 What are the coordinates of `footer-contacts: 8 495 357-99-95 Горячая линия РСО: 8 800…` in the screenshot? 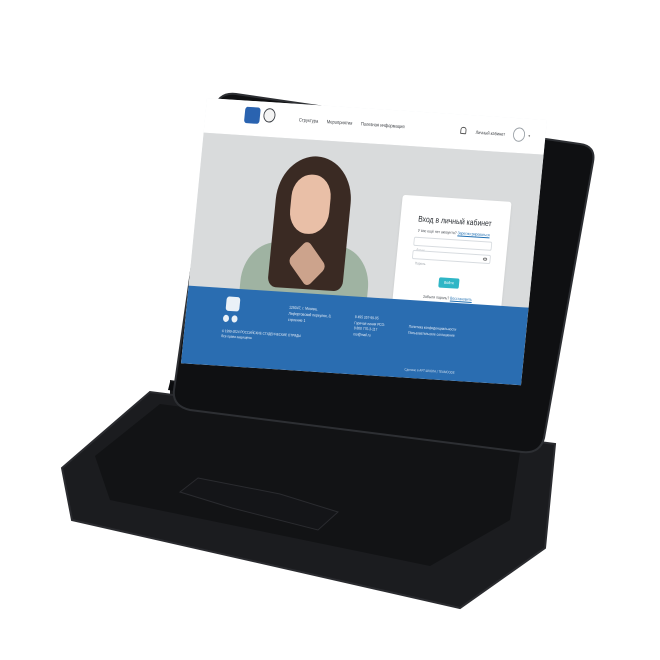 It's located at (369, 327).